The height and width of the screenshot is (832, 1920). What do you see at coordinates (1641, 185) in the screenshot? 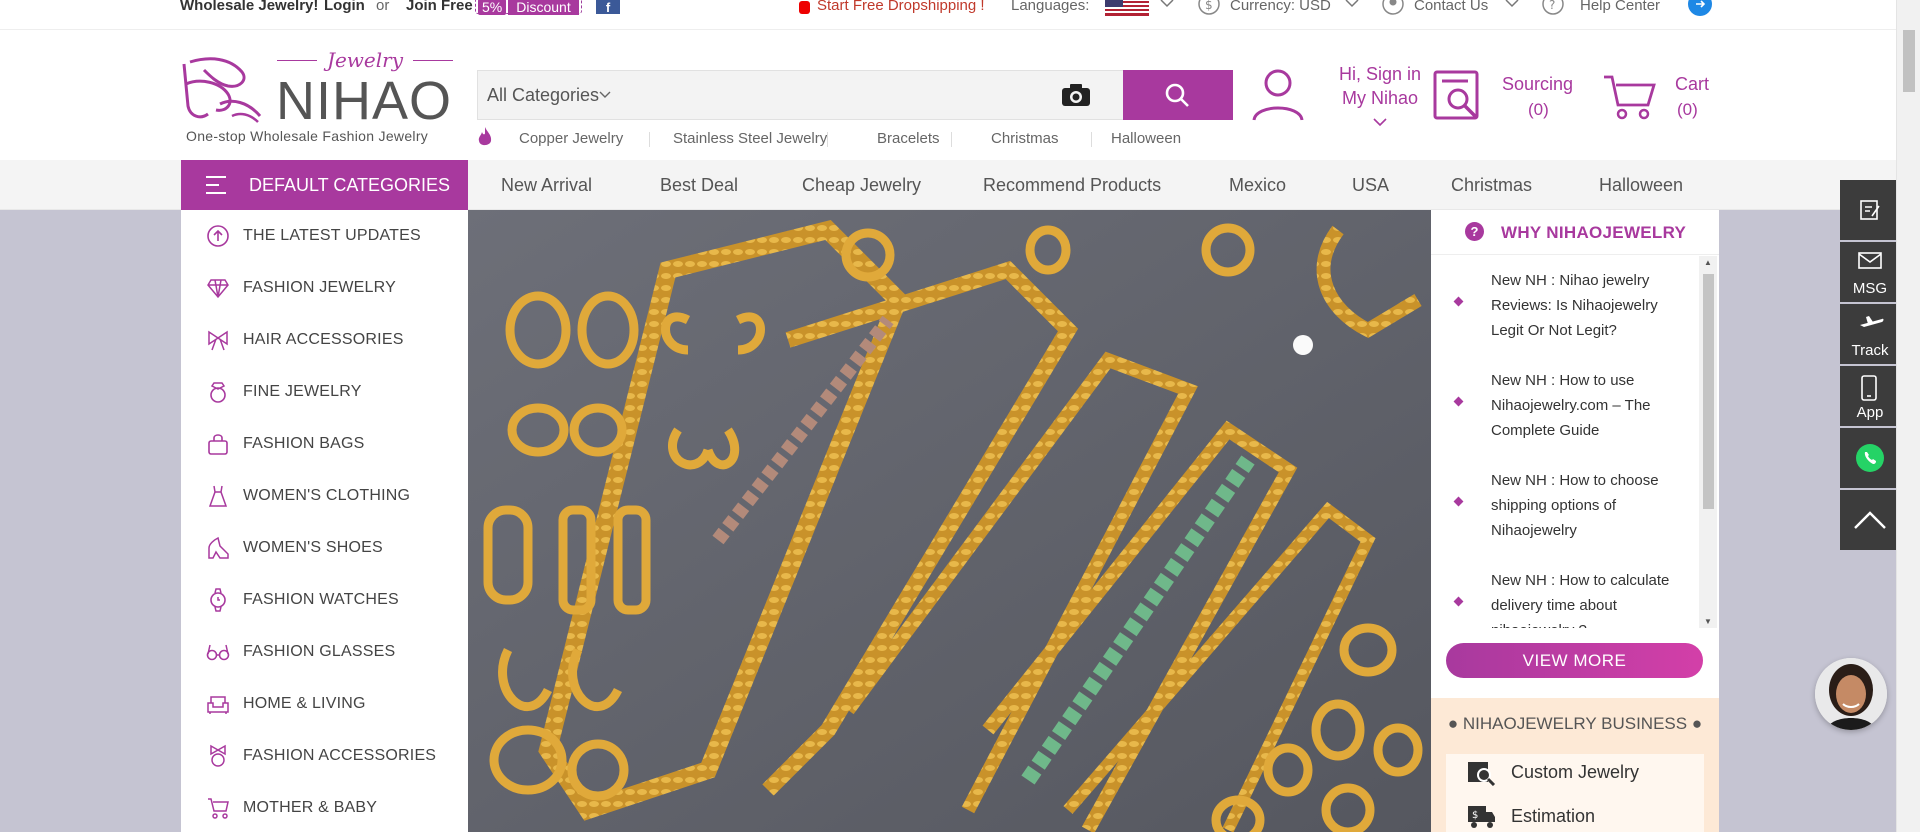
I see `nav-halloween: Halloween` at bounding box center [1641, 185].